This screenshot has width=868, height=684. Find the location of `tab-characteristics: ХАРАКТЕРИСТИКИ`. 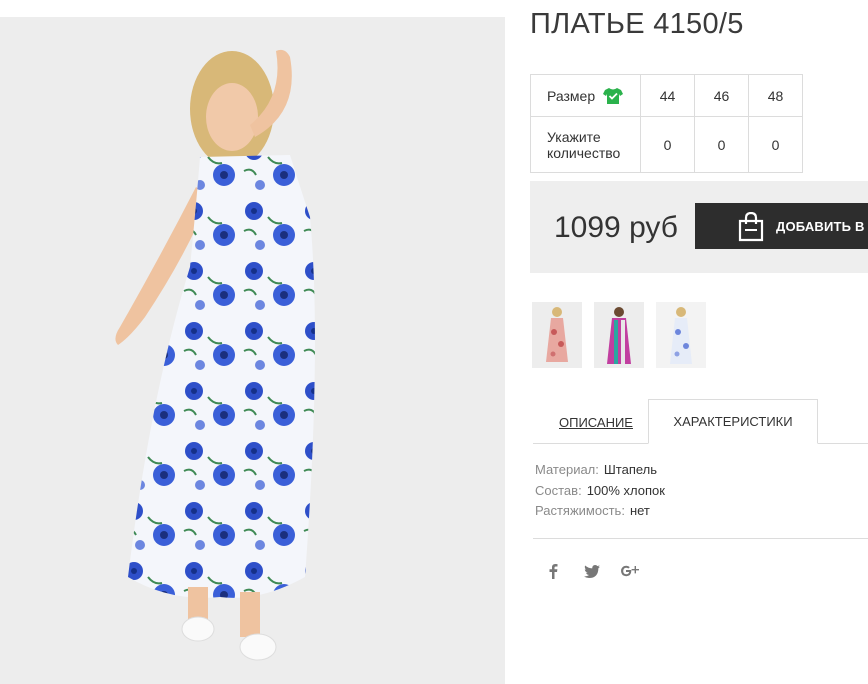

tab-characteristics: ХАРАКТЕРИСТИКИ is located at coordinates (733, 421).